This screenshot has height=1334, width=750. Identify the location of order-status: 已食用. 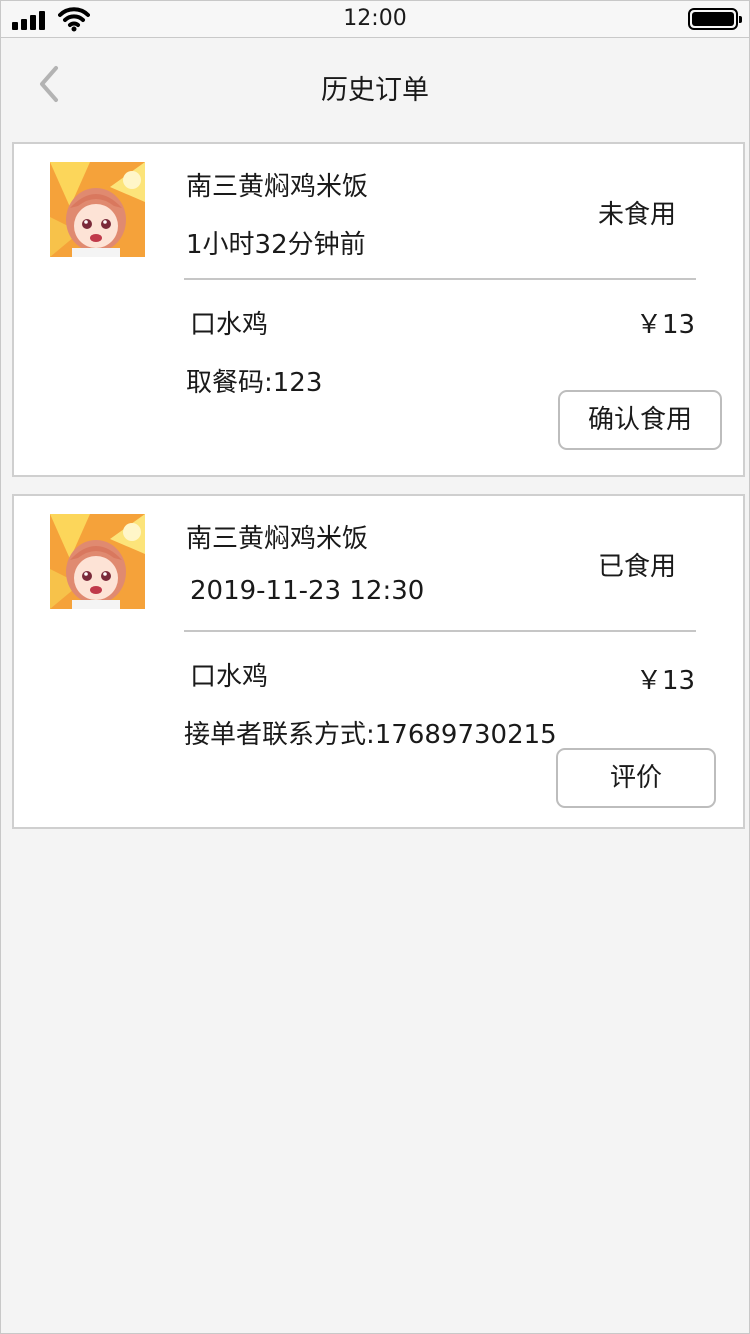
(637, 567).